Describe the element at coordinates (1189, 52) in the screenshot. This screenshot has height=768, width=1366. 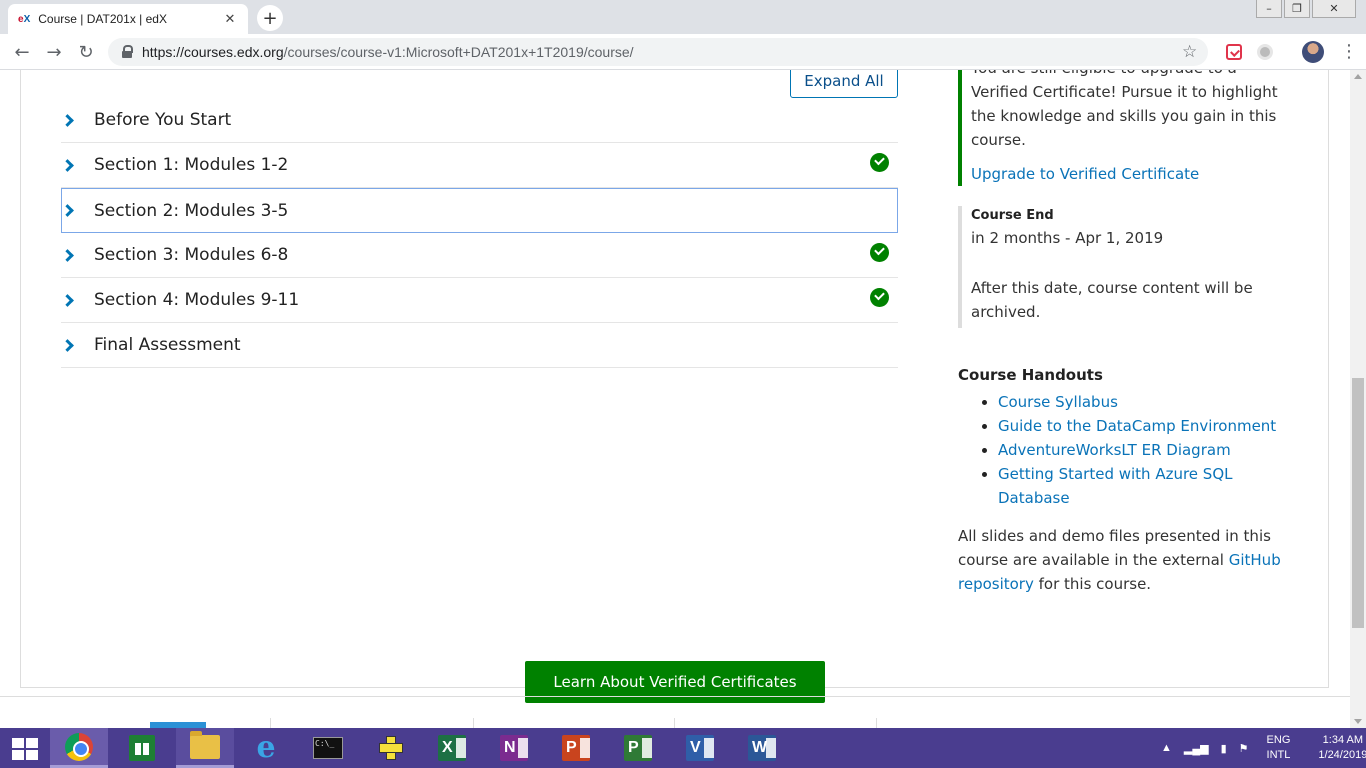
I see `bookmark-star-icon: ☆` at that location.